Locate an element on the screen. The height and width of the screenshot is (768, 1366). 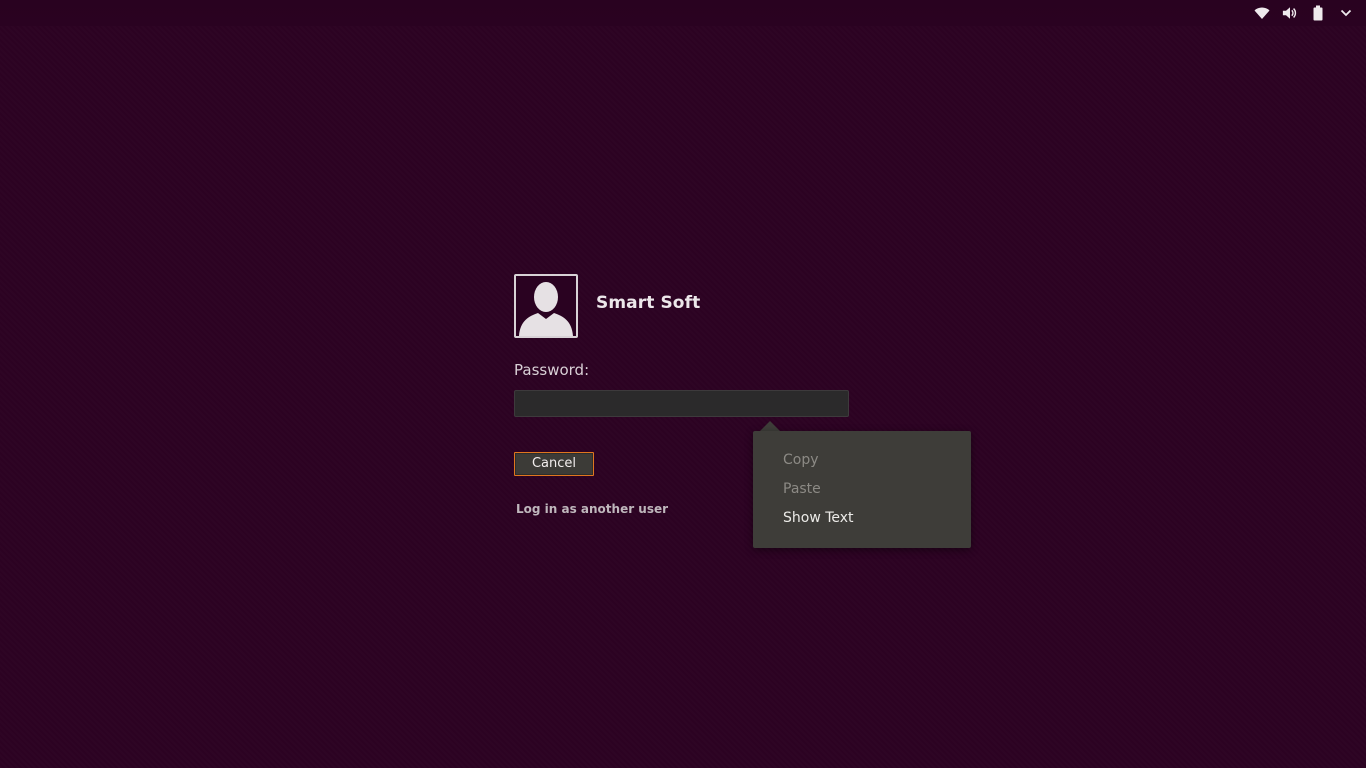
wifi-icon is located at coordinates (1262, 13).